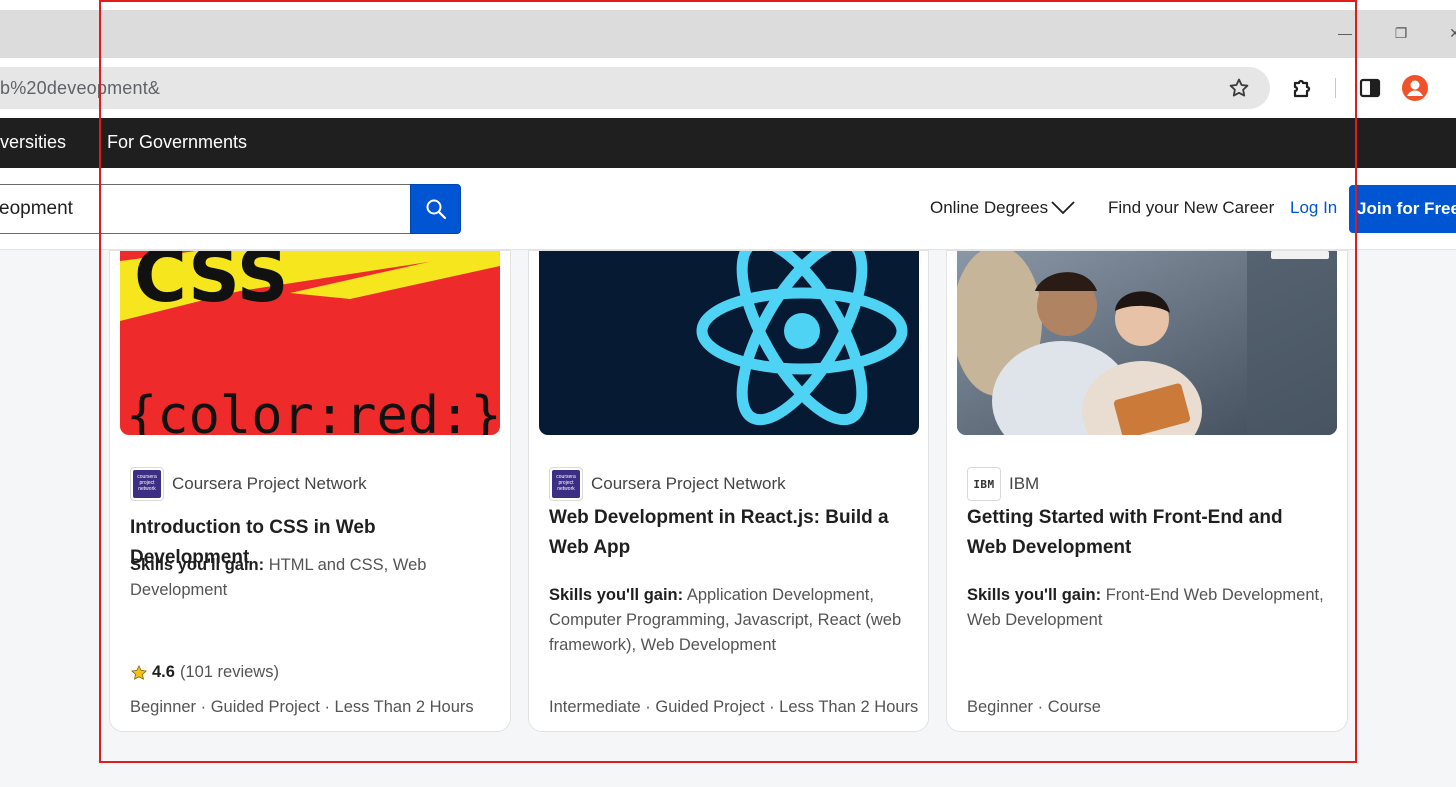 The height and width of the screenshot is (787, 1456). I want to click on find-career-link: Find your New Career, so click(1191, 208).